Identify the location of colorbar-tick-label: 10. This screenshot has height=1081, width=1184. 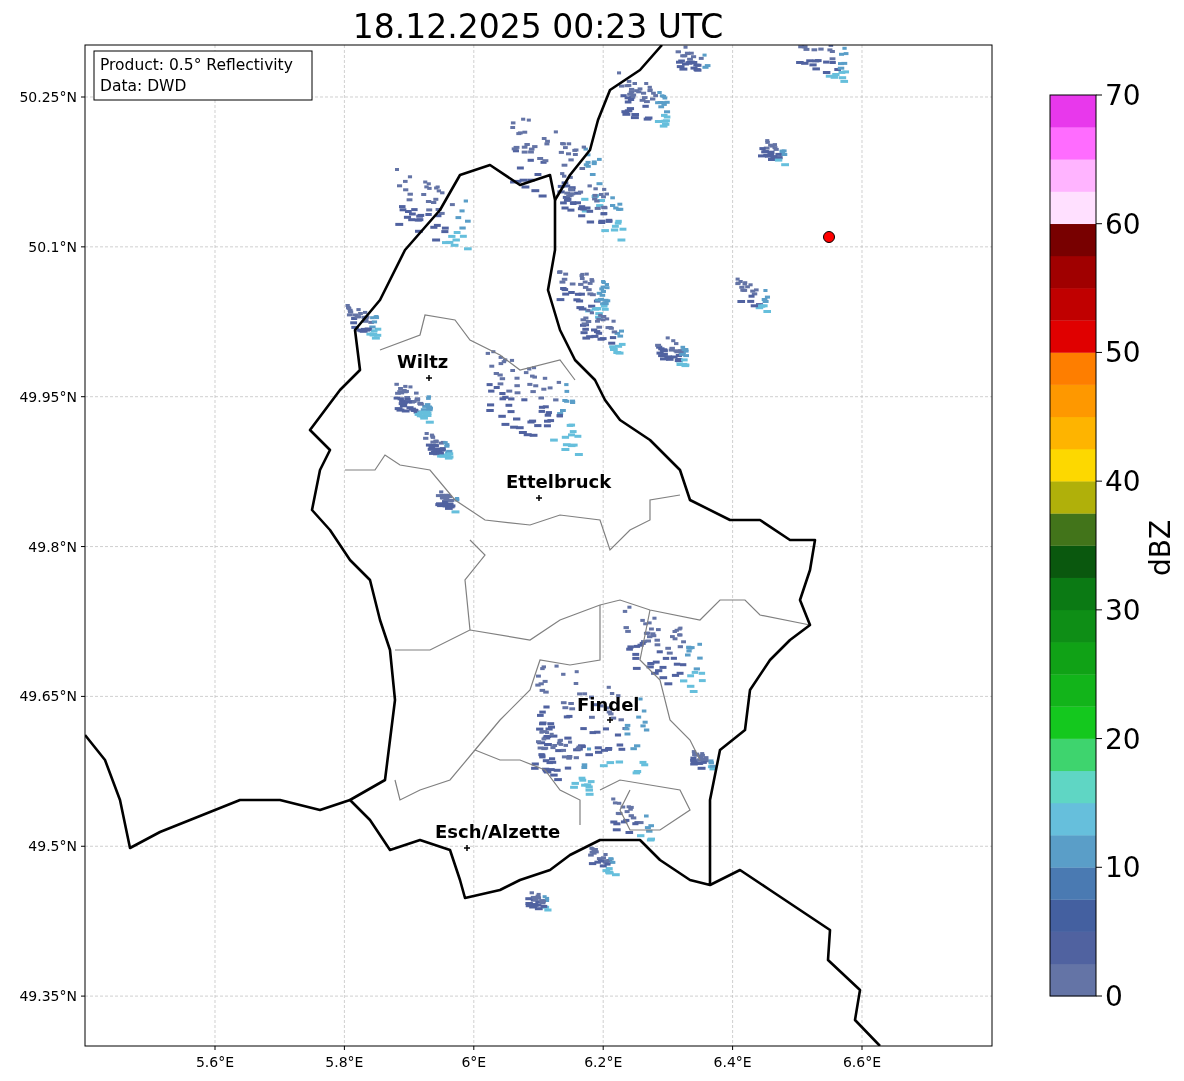
(1123, 868).